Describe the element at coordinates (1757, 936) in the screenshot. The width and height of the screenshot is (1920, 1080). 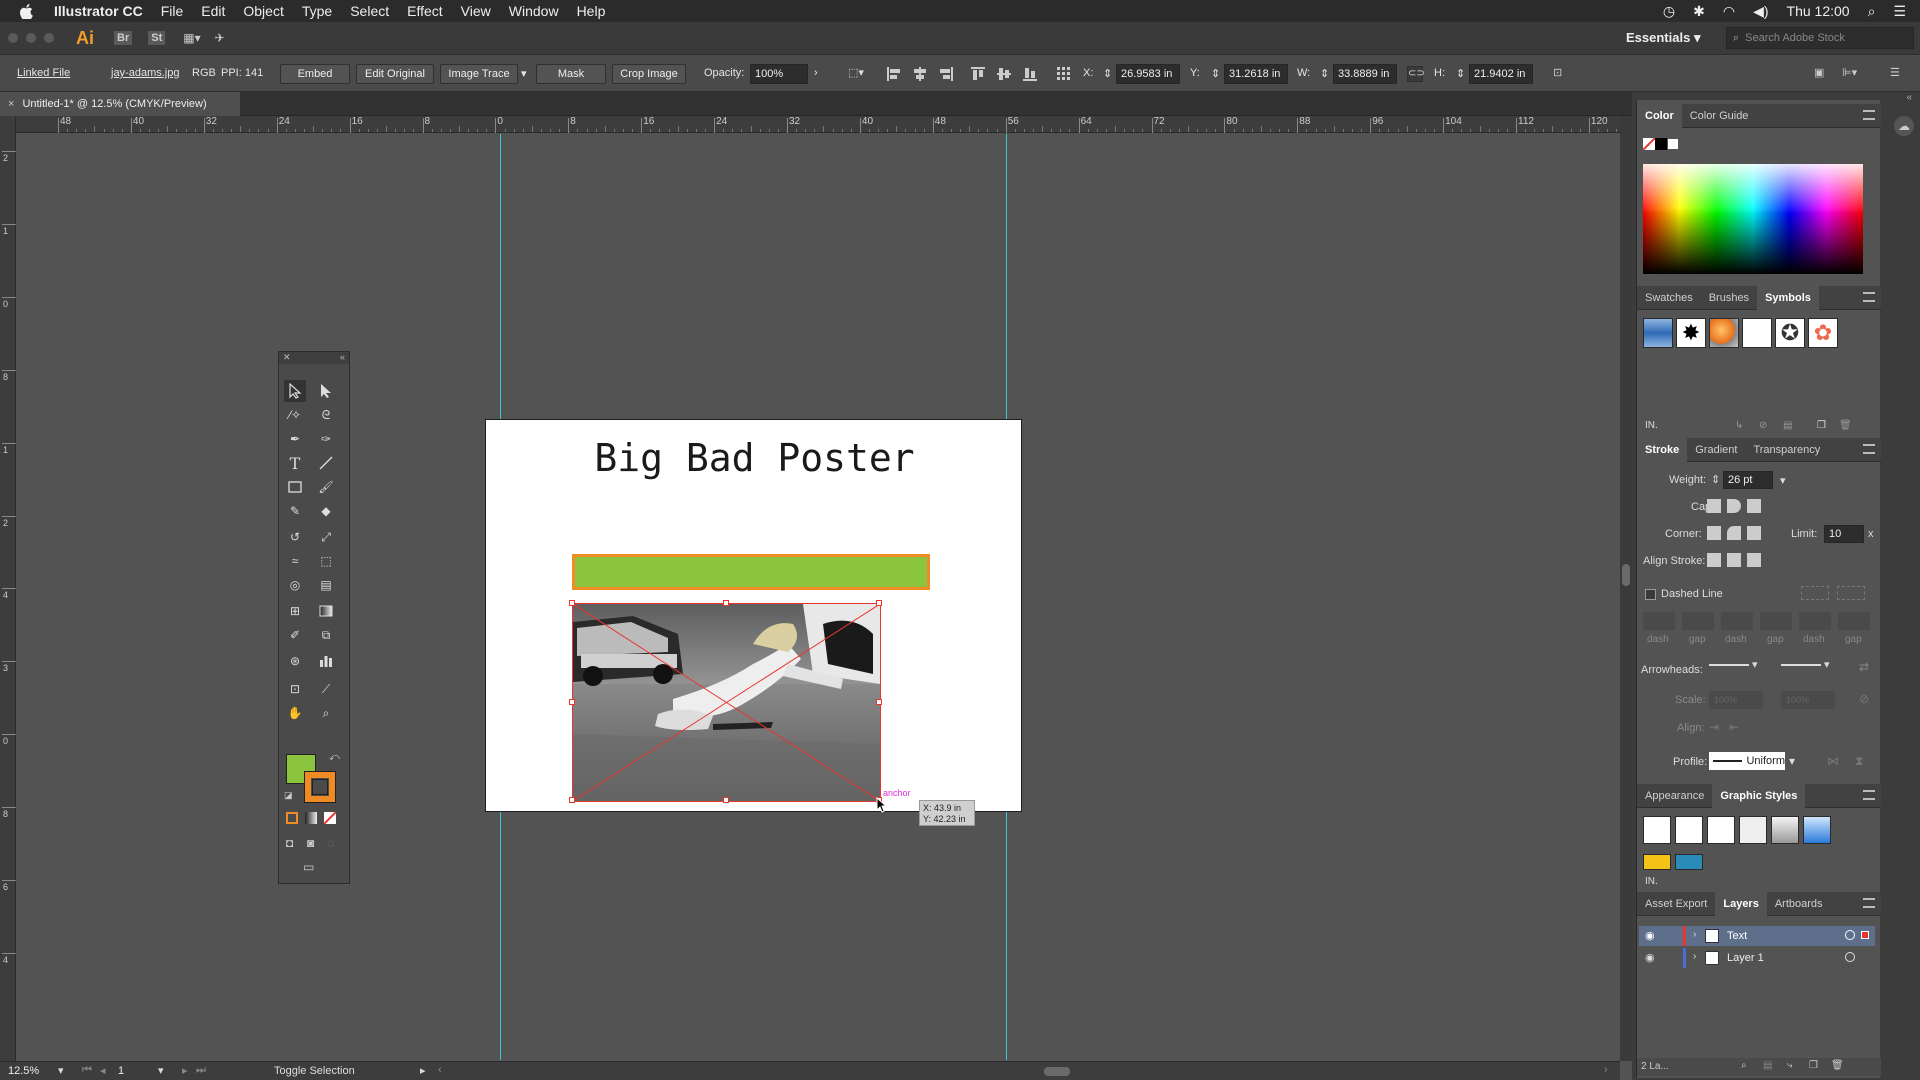
I see `layer-row-text: ◉ › Text` at that location.